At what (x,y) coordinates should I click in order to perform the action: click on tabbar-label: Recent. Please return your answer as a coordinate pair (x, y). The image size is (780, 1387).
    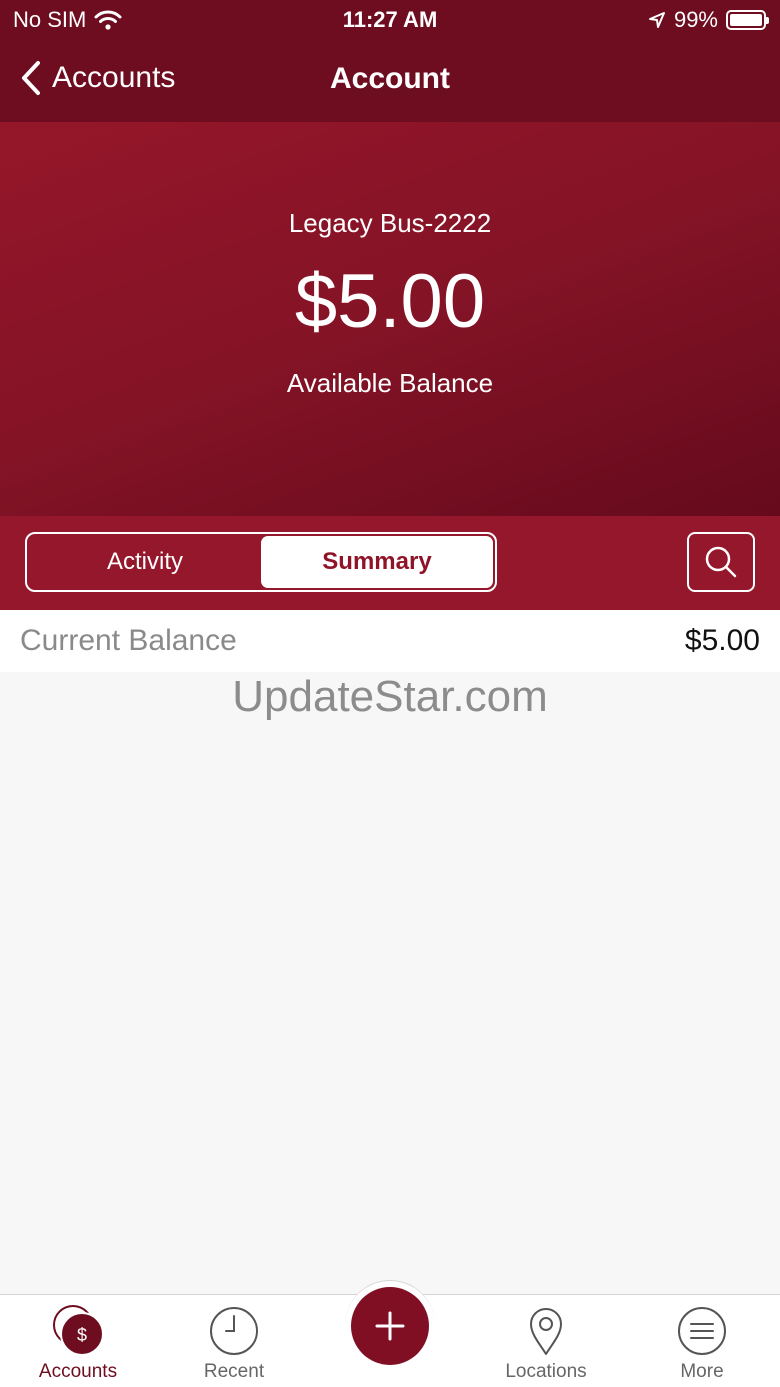
    Looking at the image, I should click on (234, 1371).